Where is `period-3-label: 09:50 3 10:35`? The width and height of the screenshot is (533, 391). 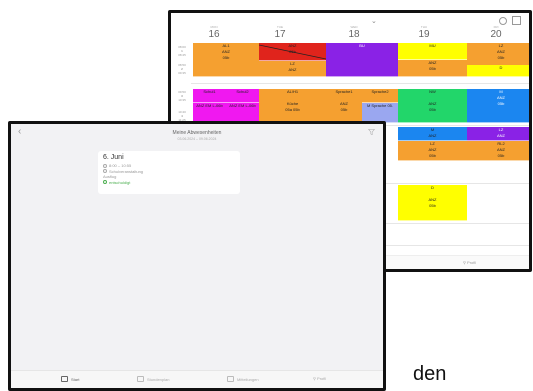
period-3-label: 09:50 3 10:35 is located at coordinates (182, 96).